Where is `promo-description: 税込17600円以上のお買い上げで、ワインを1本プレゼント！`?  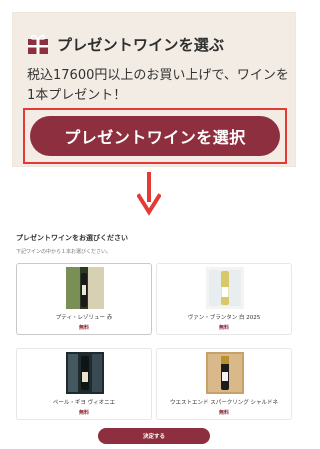
promo-description: 税込17600円以上のお買い上げで、ワインを1本プレゼント！ is located at coordinates (158, 85).